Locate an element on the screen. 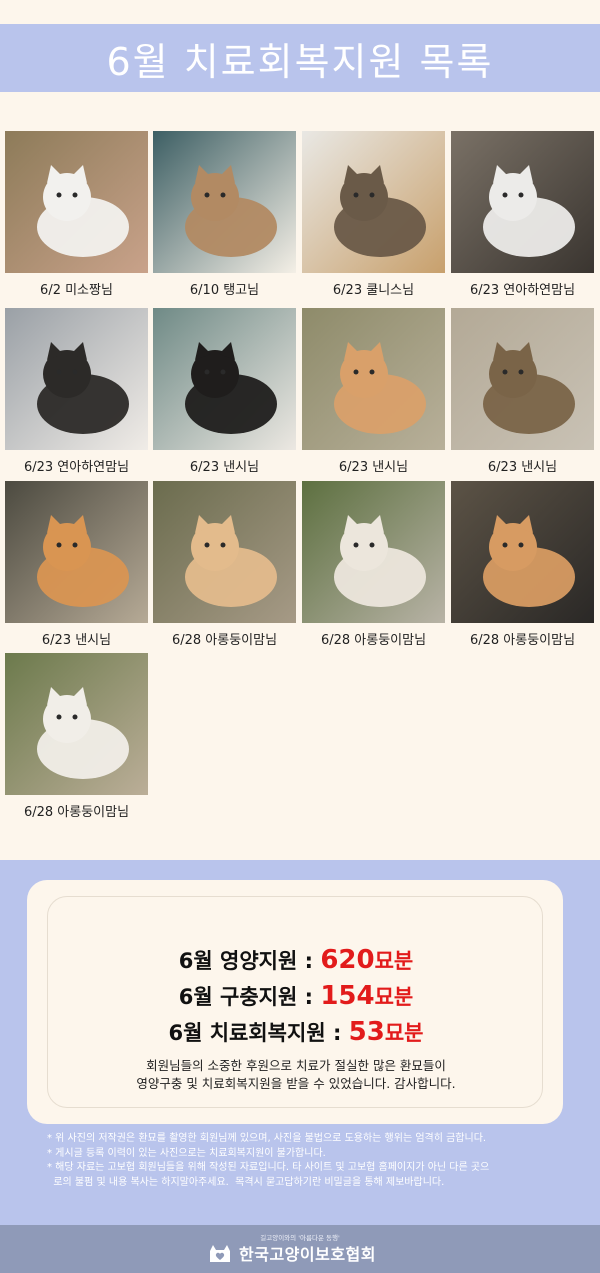 The width and height of the screenshot is (600, 1273). stat-label: 6월 구충지원 : is located at coordinates (249, 997).